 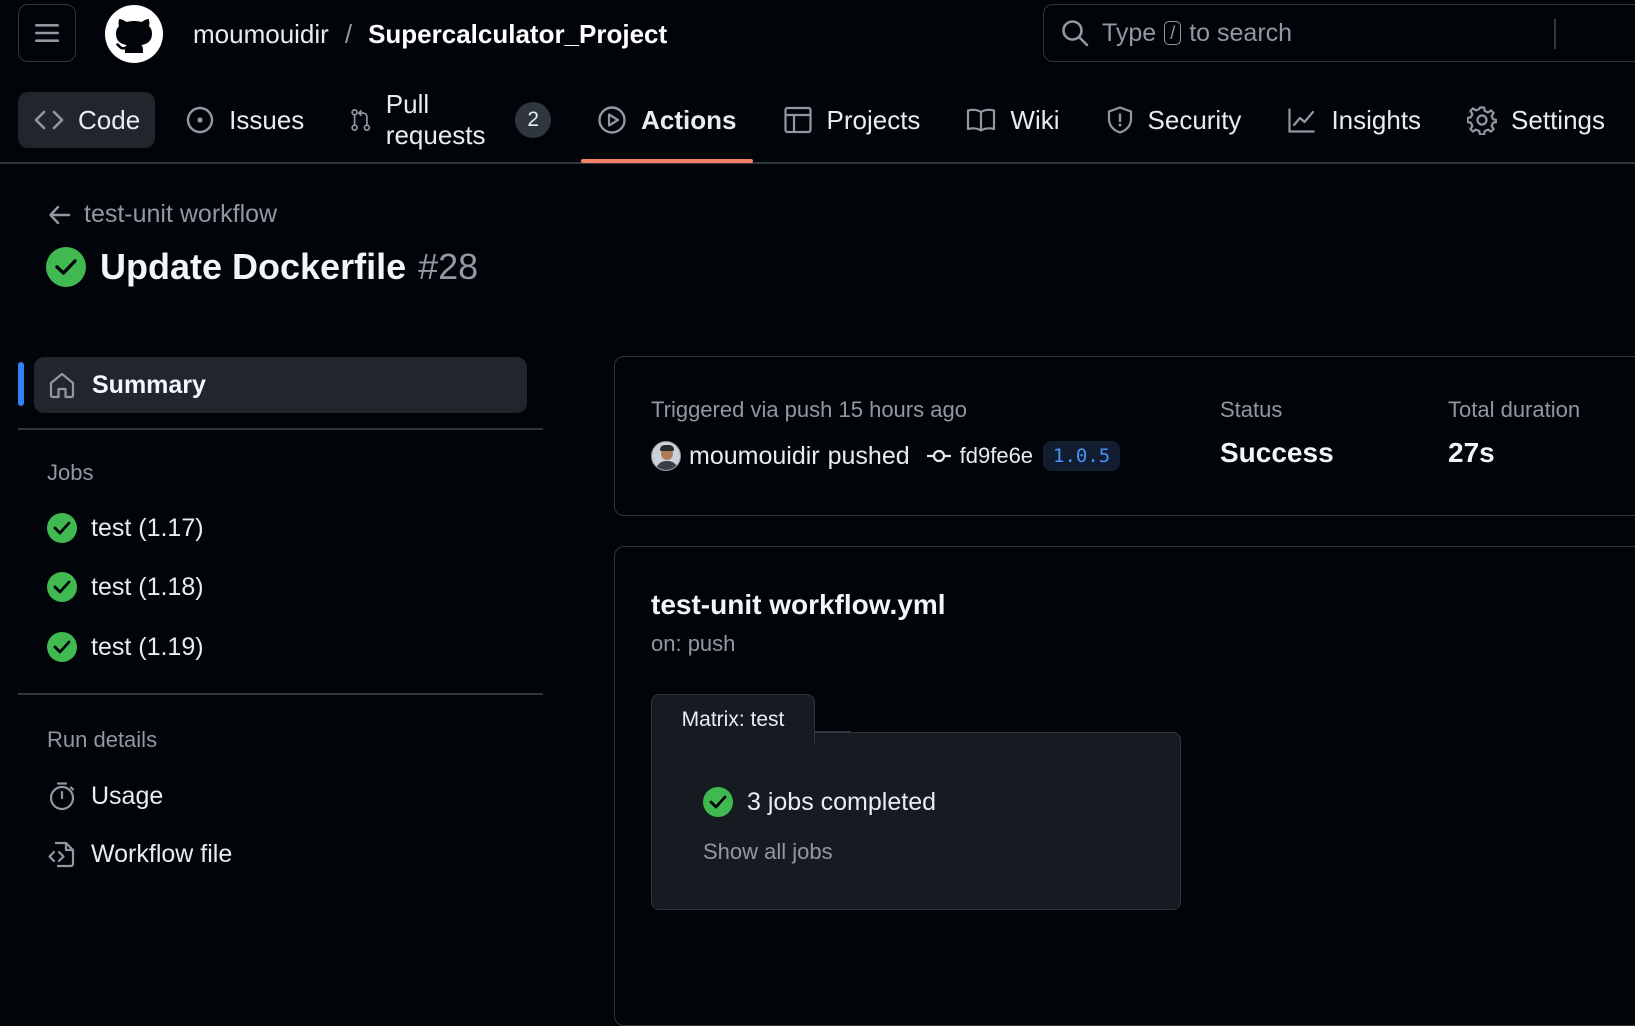 What do you see at coordinates (1376, 119) in the screenshot?
I see `tab-insights-label: Insights` at bounding box center [1376, 119].